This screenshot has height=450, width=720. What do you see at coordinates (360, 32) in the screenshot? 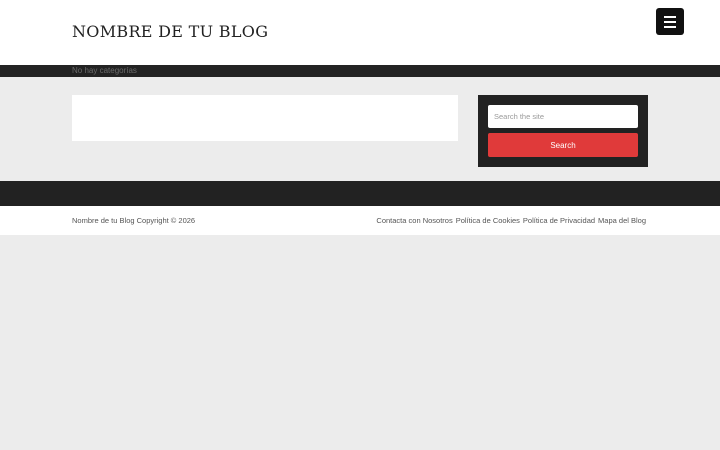
I see `site-header: NOMBRE DE TU BLOG` at bounding box center [360, 32].